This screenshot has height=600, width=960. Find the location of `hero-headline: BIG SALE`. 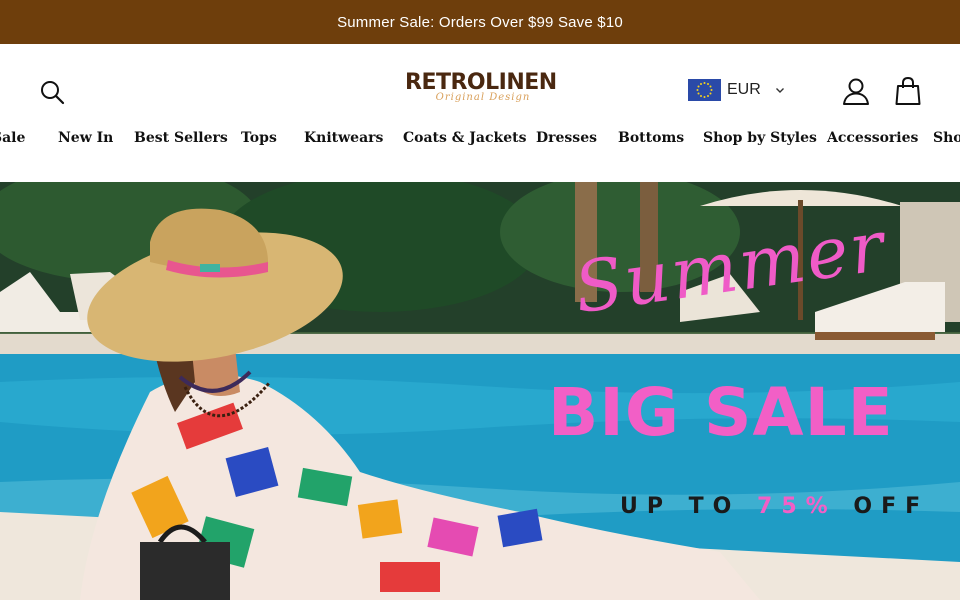

hero-headline: BIG SALE is located at coordinates (721, 412).